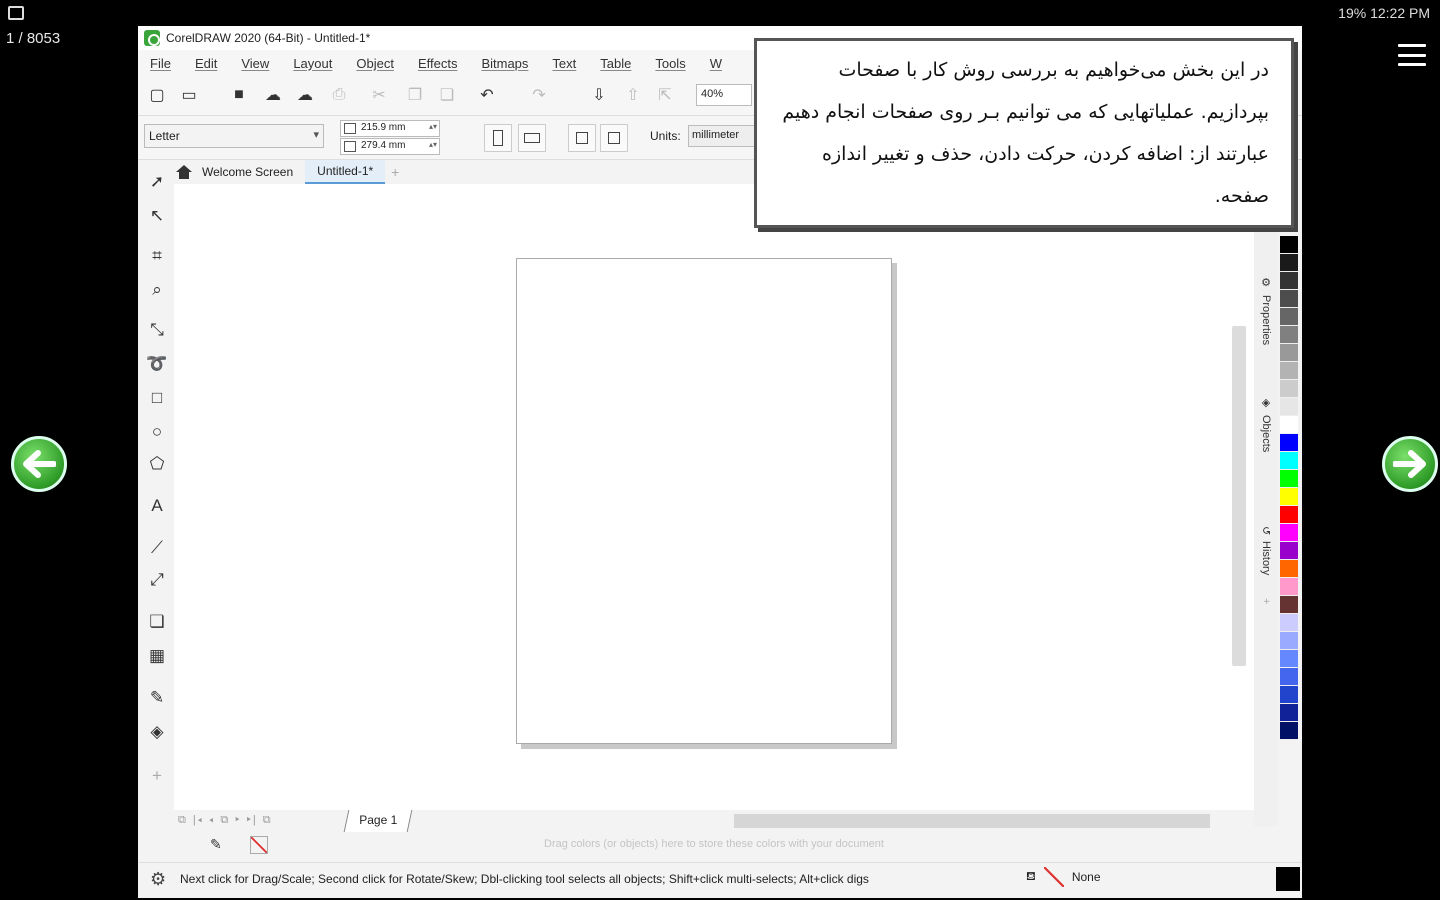 The height and width of the screenshot is (900, 1440). Describe the element at coordinates (564, 63) in the screenshot. I see `menu-text: Text` at that location.